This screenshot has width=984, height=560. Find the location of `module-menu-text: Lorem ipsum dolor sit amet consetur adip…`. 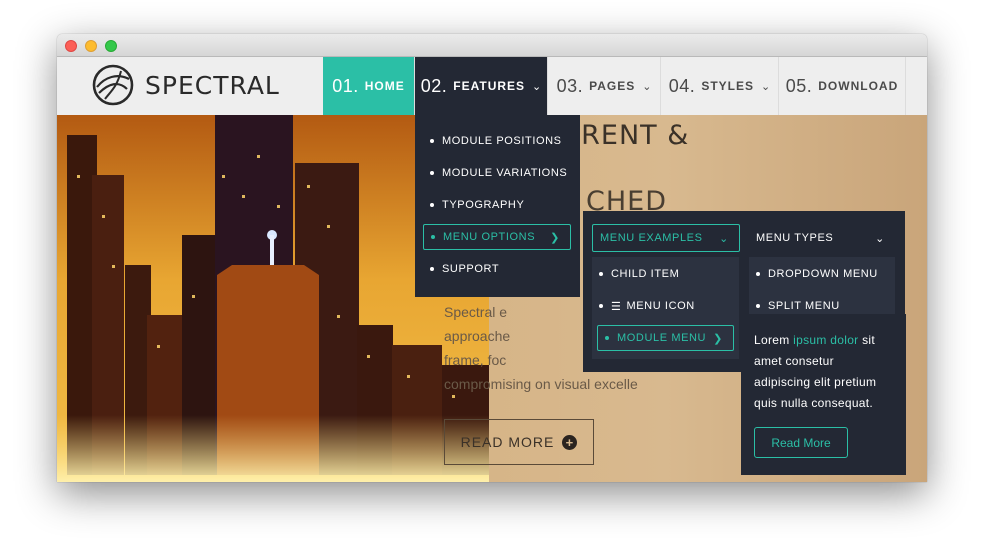

module-menu-text: Lorem ipsum dolor sit amet consetur adip… is located at coordinates (827, 372).